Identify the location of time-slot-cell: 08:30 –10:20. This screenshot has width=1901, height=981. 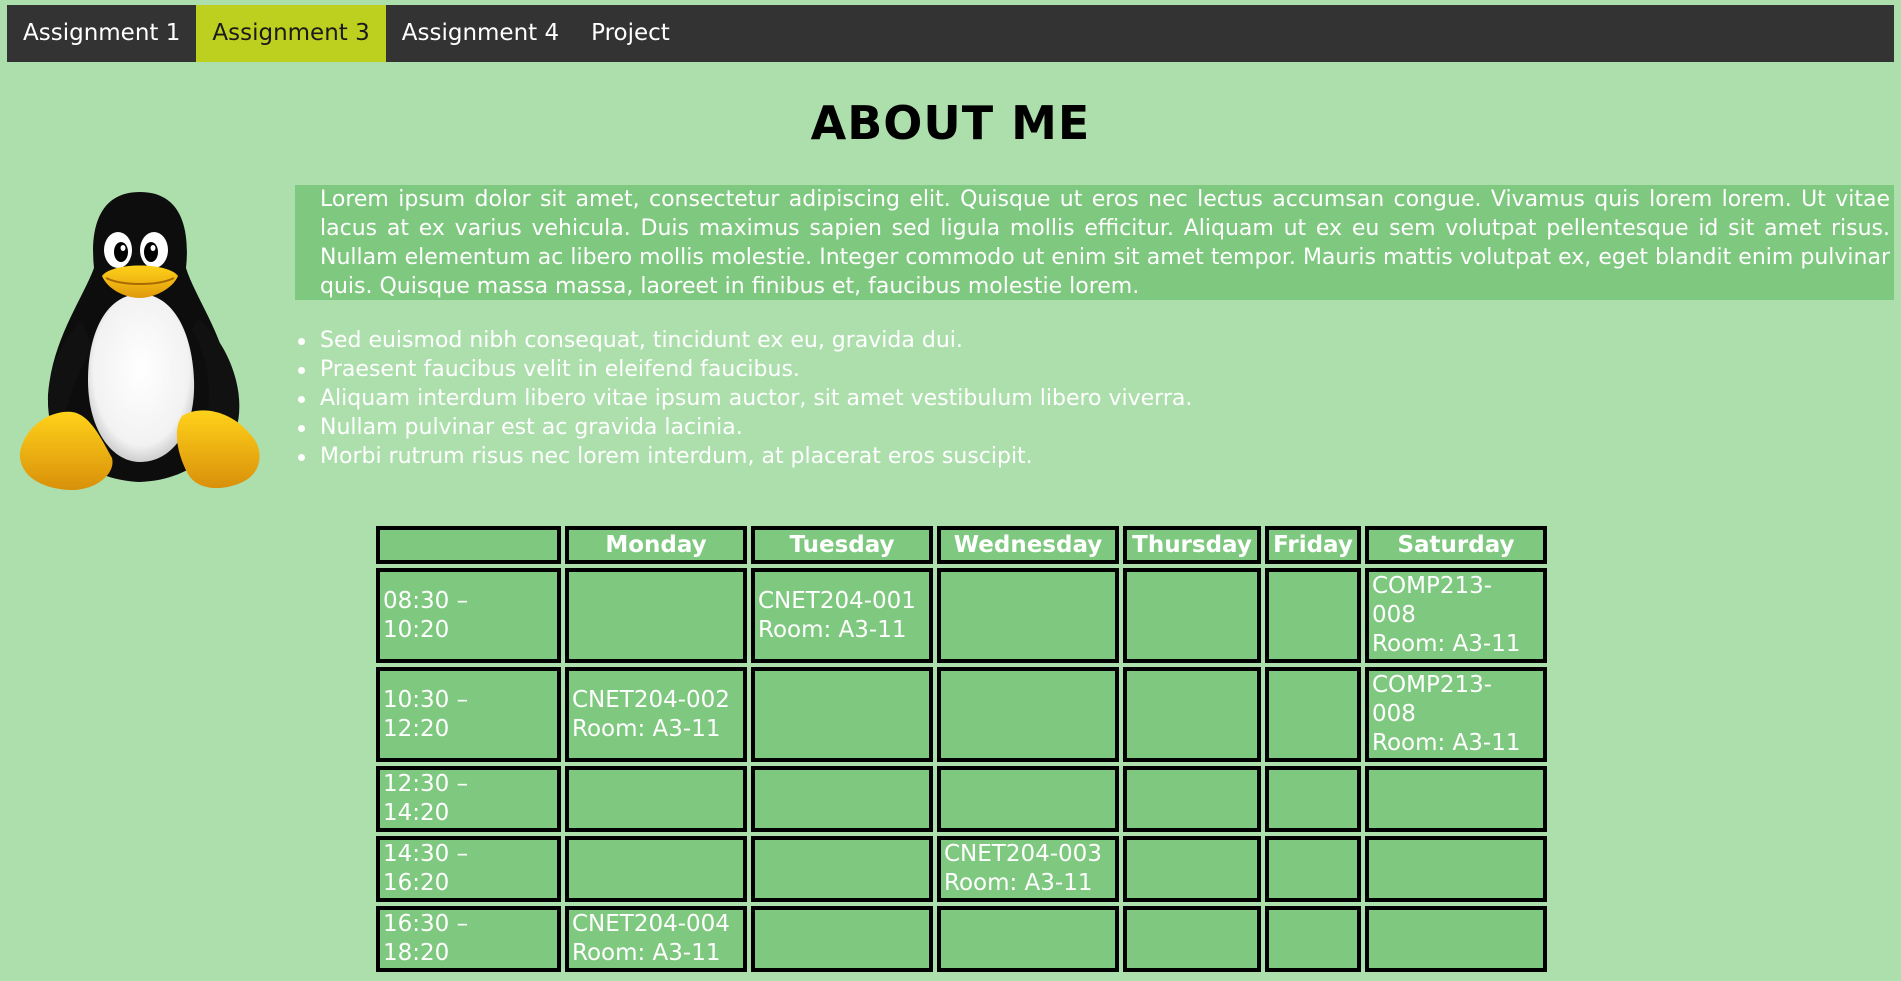
(468, 615).